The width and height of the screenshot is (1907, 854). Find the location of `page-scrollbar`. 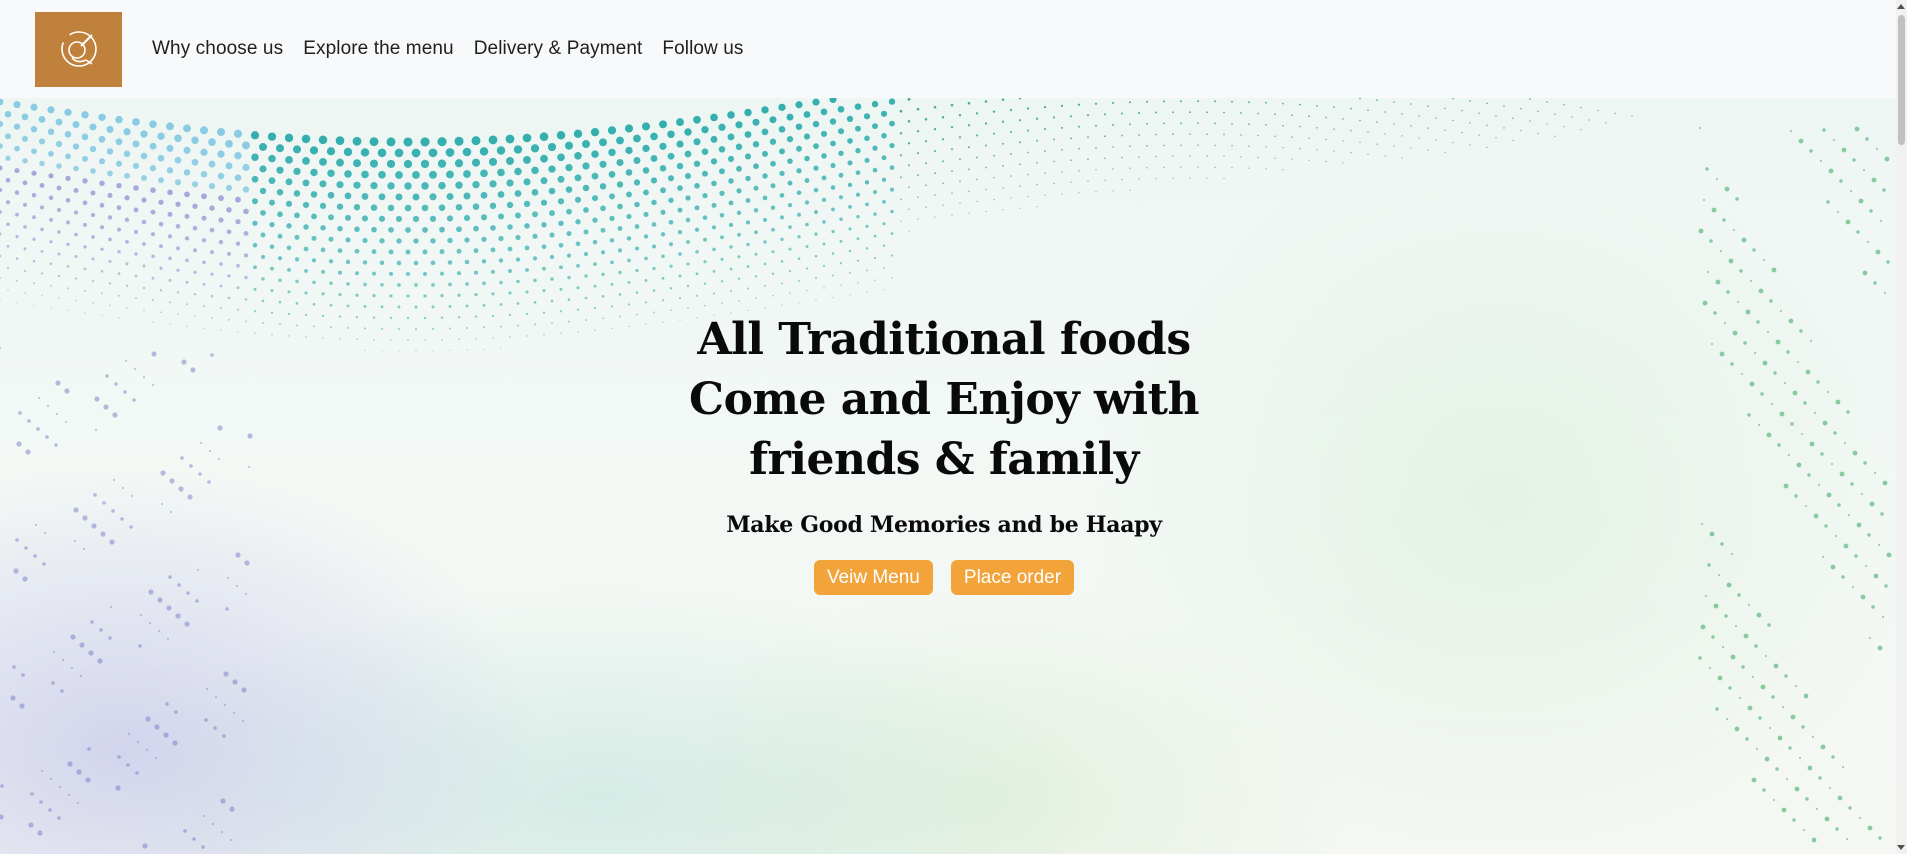

page-scrollbar is located at coordinates (1901, 427).